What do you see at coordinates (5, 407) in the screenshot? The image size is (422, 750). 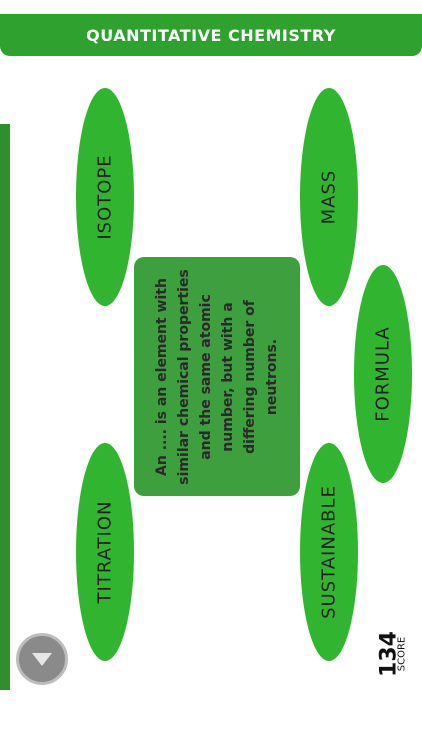 I see `left-rail` at bounding box center [5, 407].